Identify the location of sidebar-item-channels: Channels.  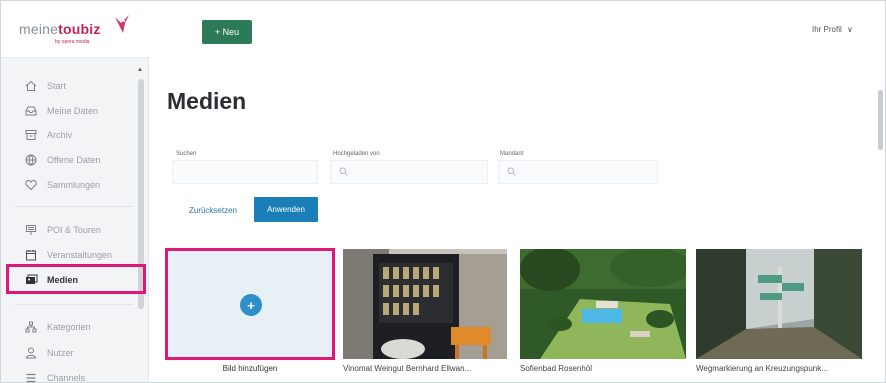
(67, 374).